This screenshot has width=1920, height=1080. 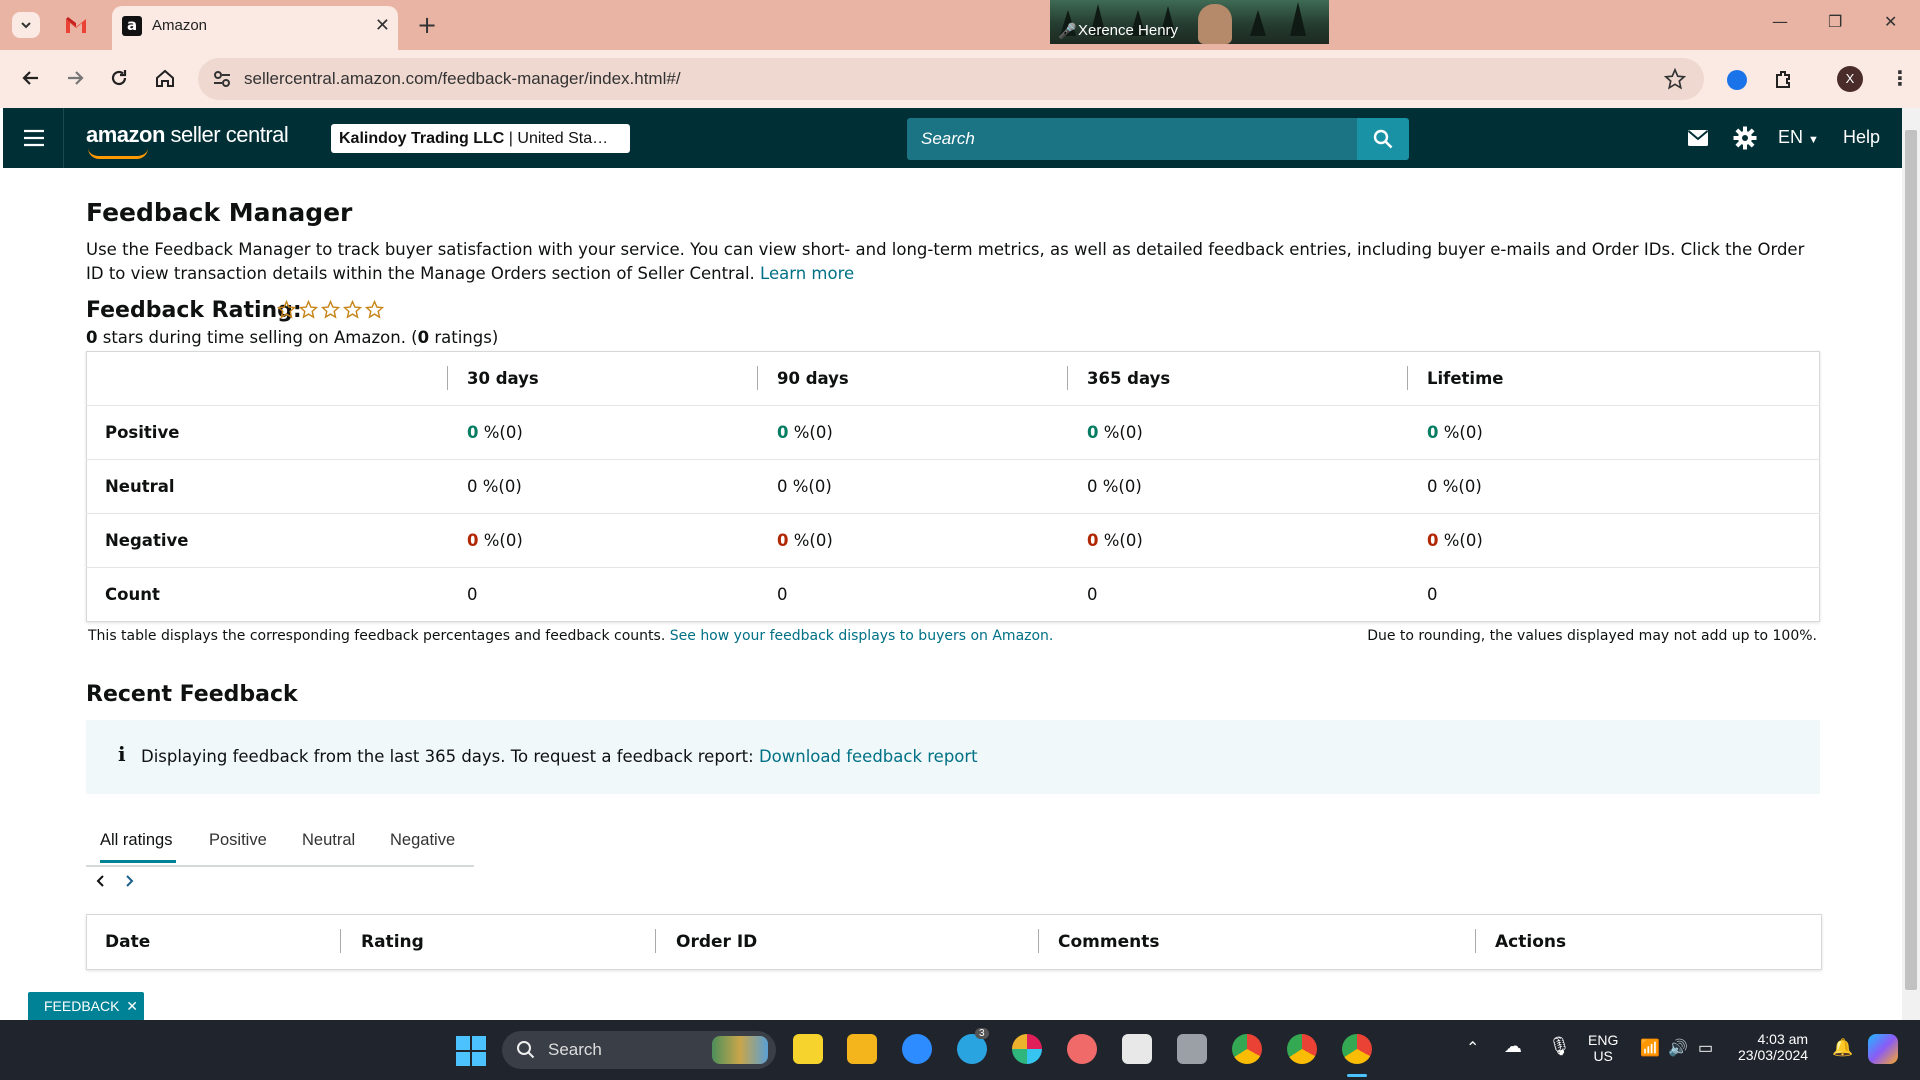 I want to click on browser-menu-icon: ⋮, so click(x=1900, y=78).